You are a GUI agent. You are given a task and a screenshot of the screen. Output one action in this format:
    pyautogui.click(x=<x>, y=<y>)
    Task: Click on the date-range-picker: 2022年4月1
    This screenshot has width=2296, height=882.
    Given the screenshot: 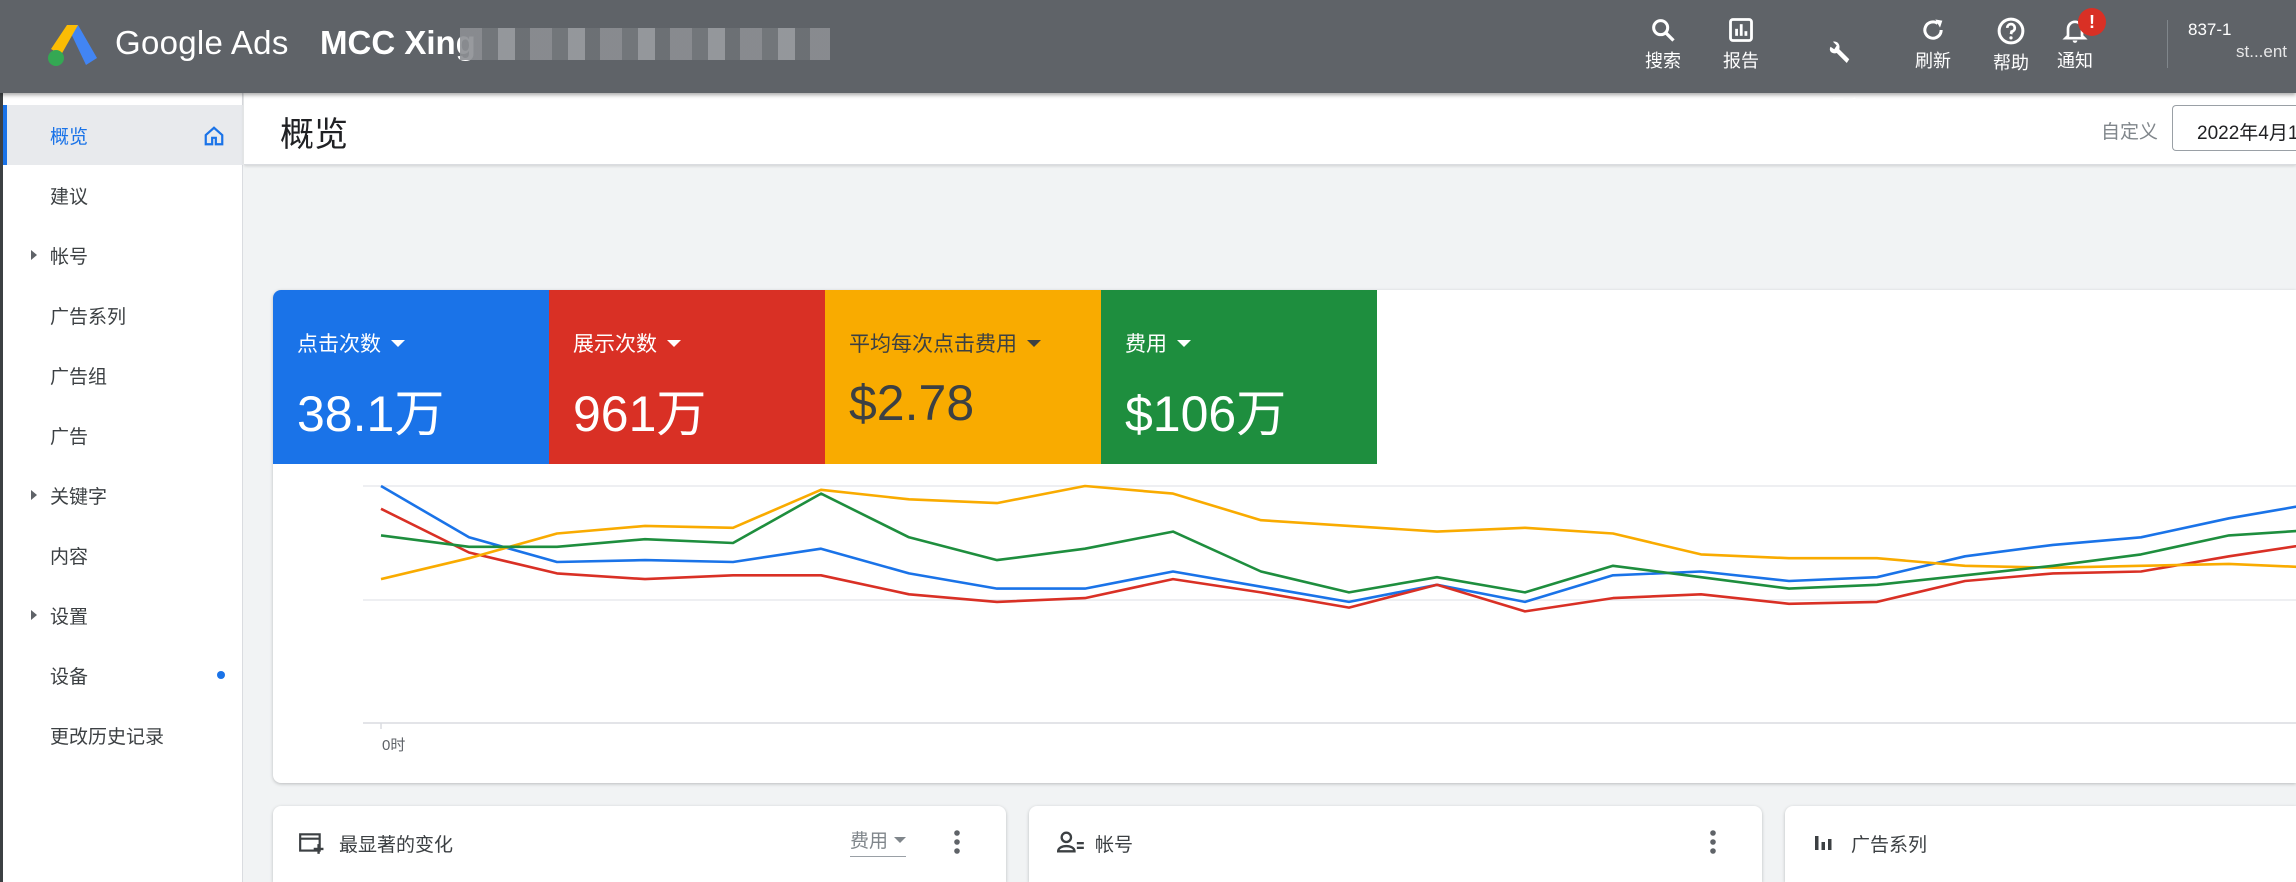 What is the action you would take?
    pyautogui.click(x=2234, y=128)
    